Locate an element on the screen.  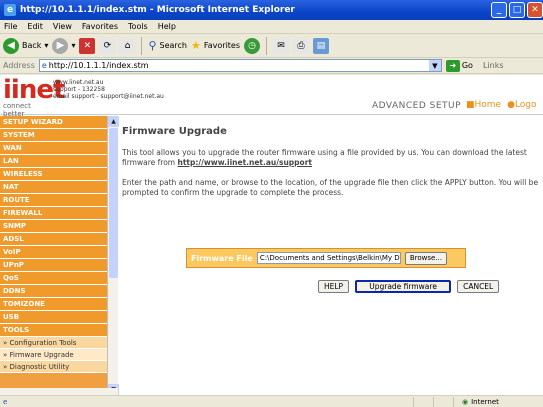
links-label: Links is located at coordinates (493, 65).